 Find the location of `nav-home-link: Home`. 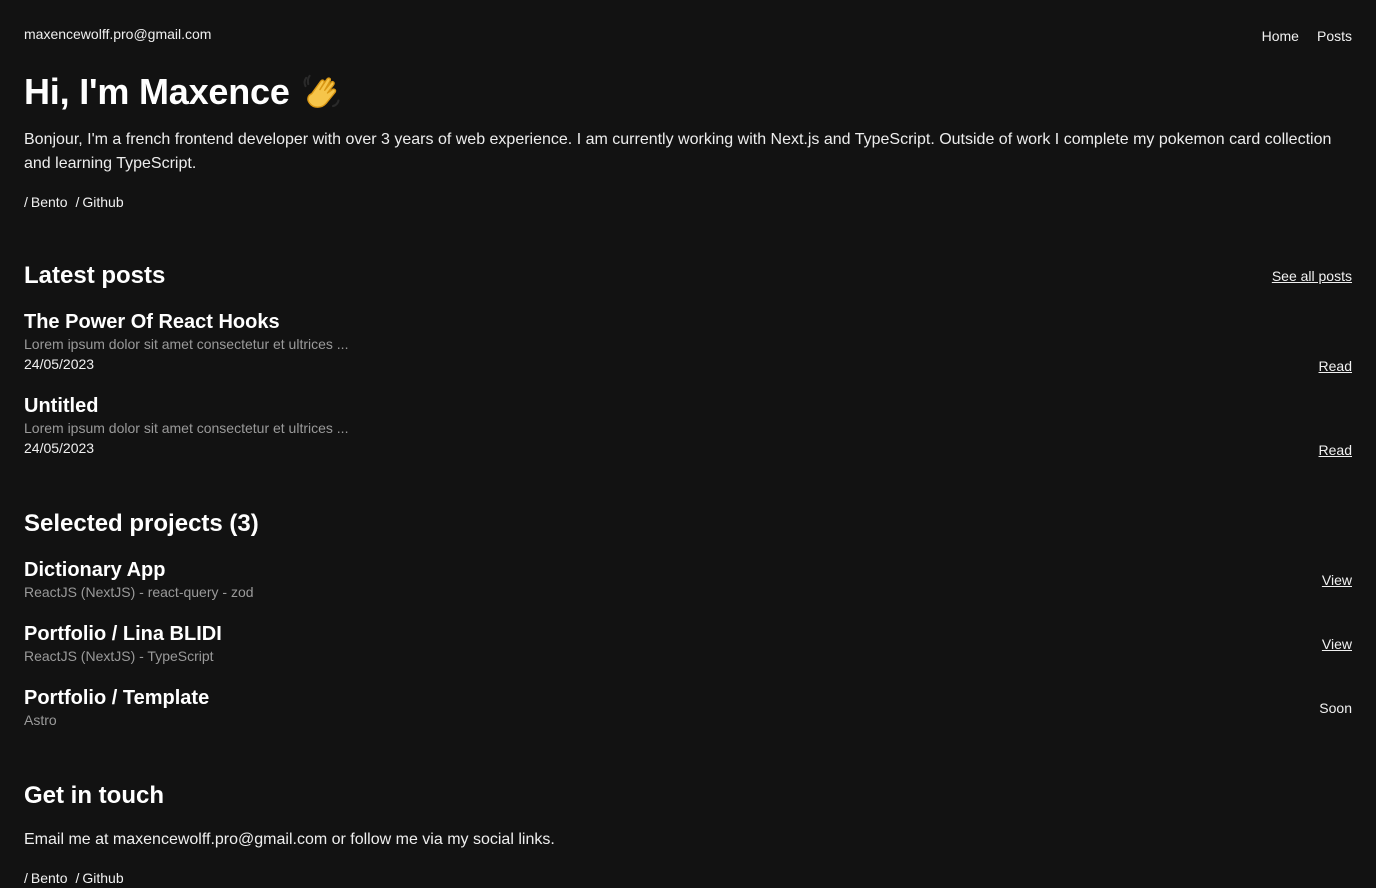

nav-home-link: Home is located at coordinates (1280, 36).